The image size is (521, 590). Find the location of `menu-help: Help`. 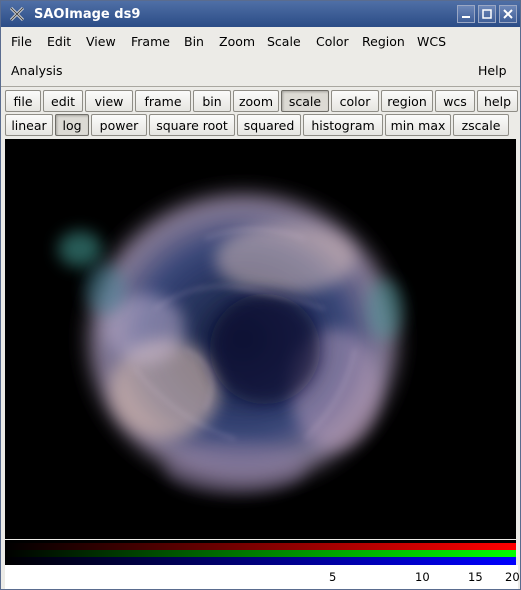

menu-help: Help is located at coordinates (492, 70).